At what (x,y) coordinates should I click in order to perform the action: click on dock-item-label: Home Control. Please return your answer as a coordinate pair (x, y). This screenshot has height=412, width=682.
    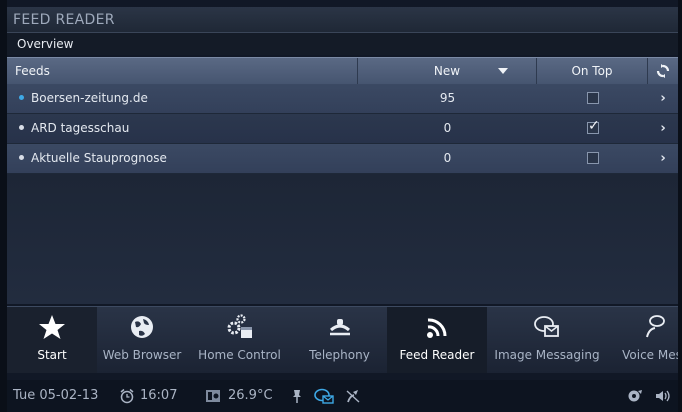
    Looking at the image, I should click on (239, 355).